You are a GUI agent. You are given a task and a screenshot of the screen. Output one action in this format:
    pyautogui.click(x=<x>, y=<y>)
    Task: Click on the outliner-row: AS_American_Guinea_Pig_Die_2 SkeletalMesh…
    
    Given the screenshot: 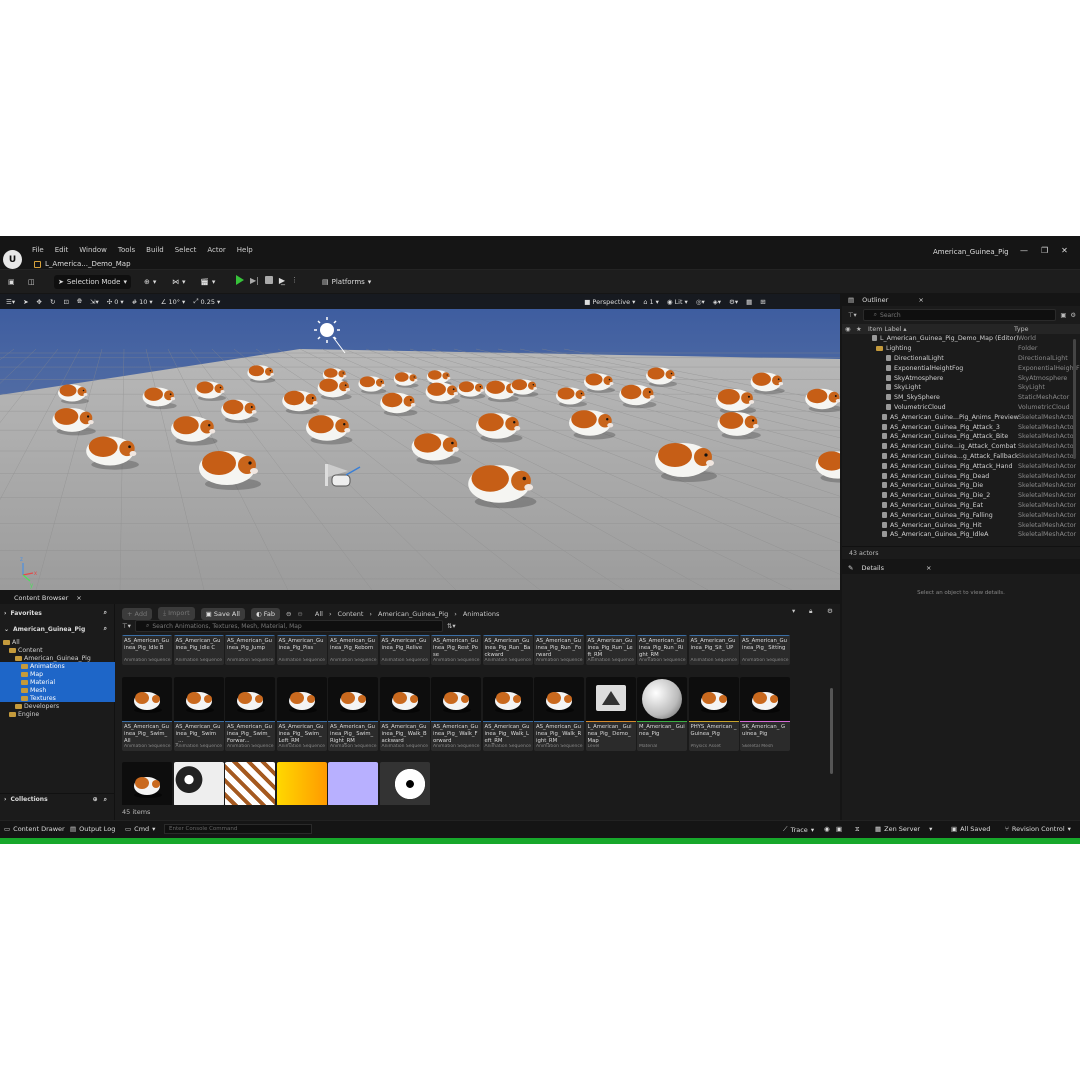 What is the action you would take?
    pyautogui.click(x=961, y=496)
    